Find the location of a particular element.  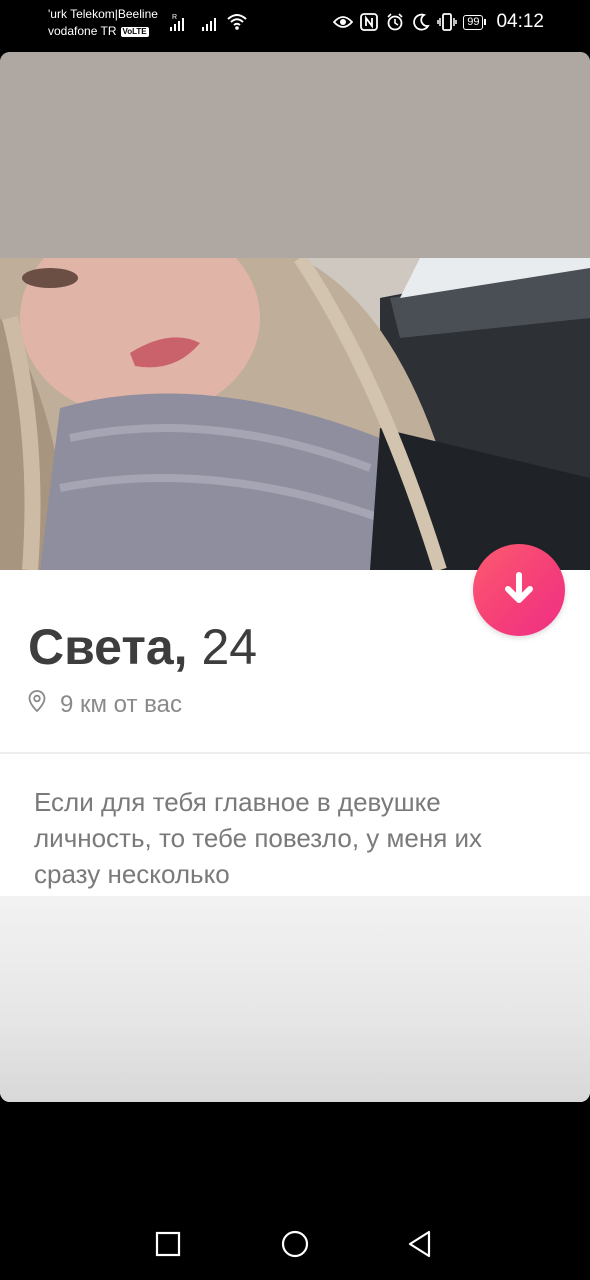

eye-comfort-icon is located at coordinates (343, 22).